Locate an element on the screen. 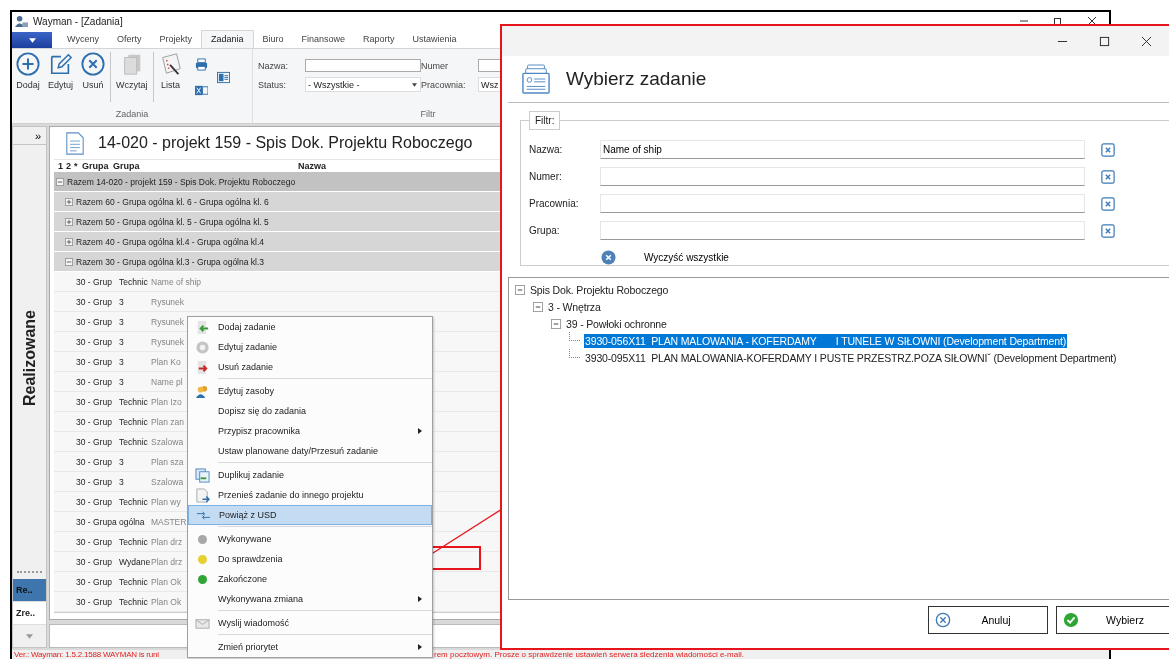  table-cell: Name pl is located at coordinates (167, 381).